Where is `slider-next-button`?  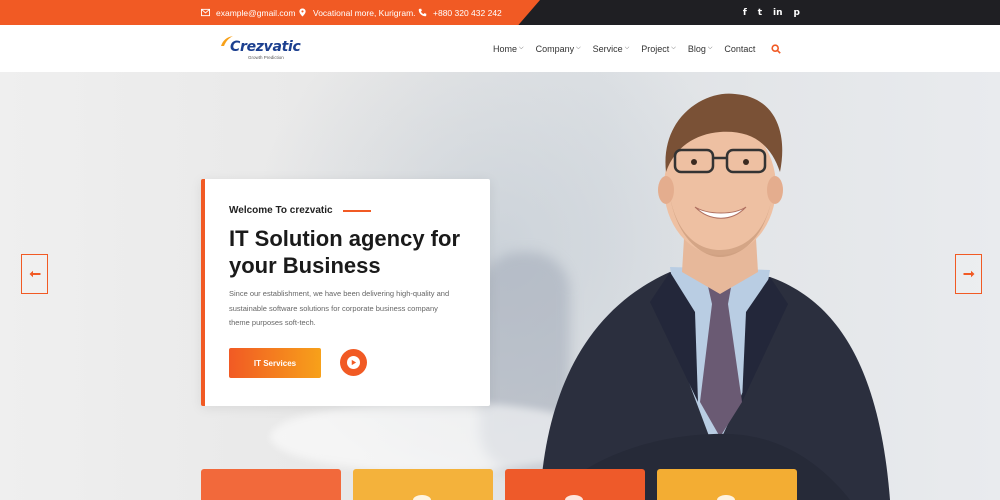 slider-next-button is located at coordinates (968, 274).